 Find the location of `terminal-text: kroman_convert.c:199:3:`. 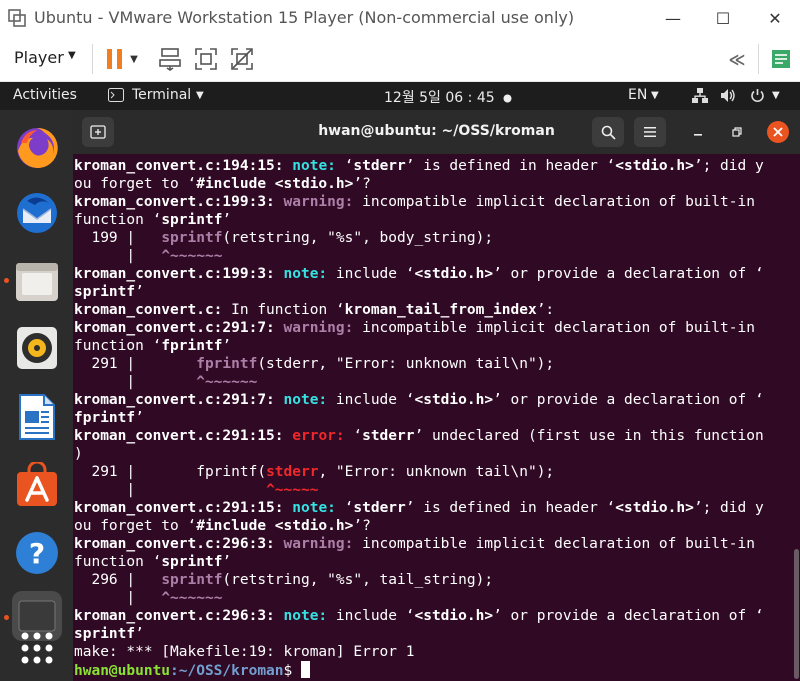

terminal-text: kroman_convert.c:199:3: is located at coordinates (179, 274).